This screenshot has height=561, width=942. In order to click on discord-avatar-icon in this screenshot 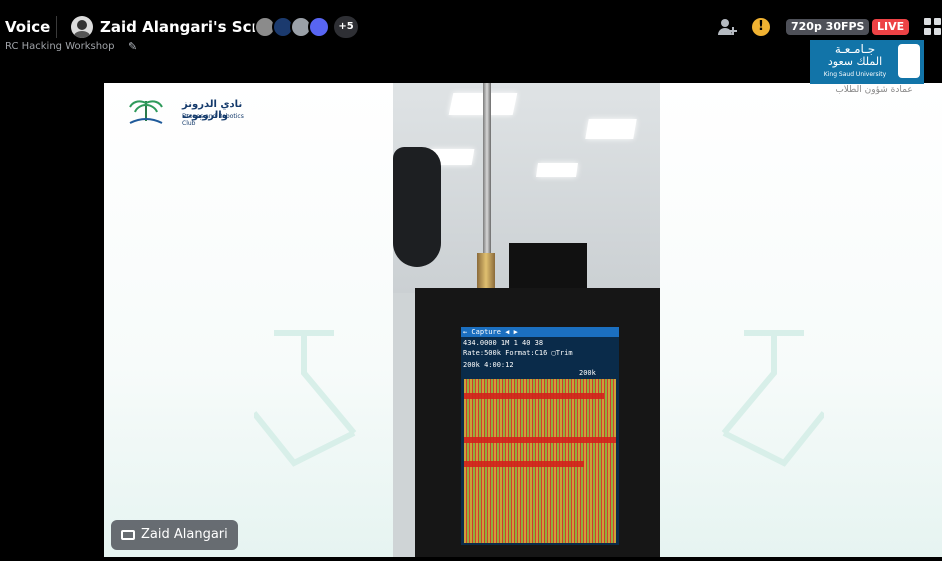, I will do `click(319, 27)`.